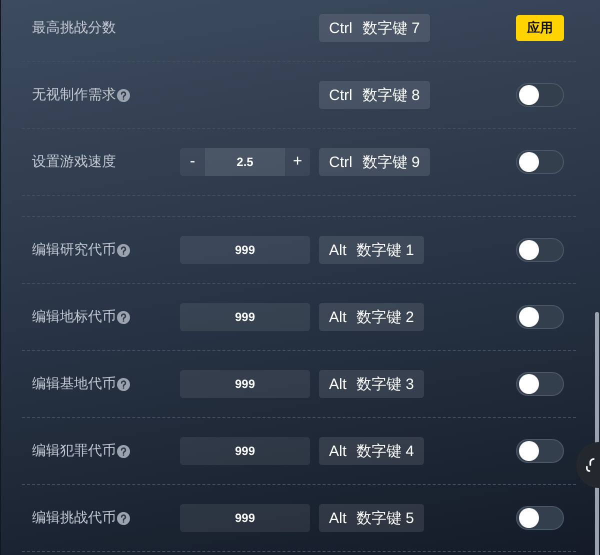 This screenshot has height=555, width=600. What do you see at coordinates (371, 451) in the screenshot?
I see `hotkey-chip: Alt 数字键 4` at bounding box center [371, 451].